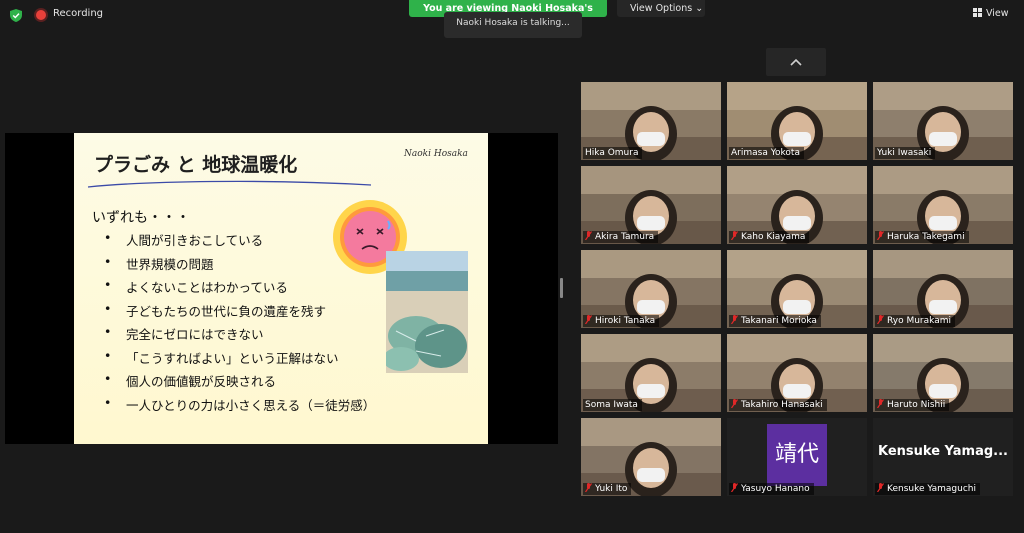 The image size is (1024, 533). I want to click on participant-name-label: Haruto Nishii, so click(912, 405).